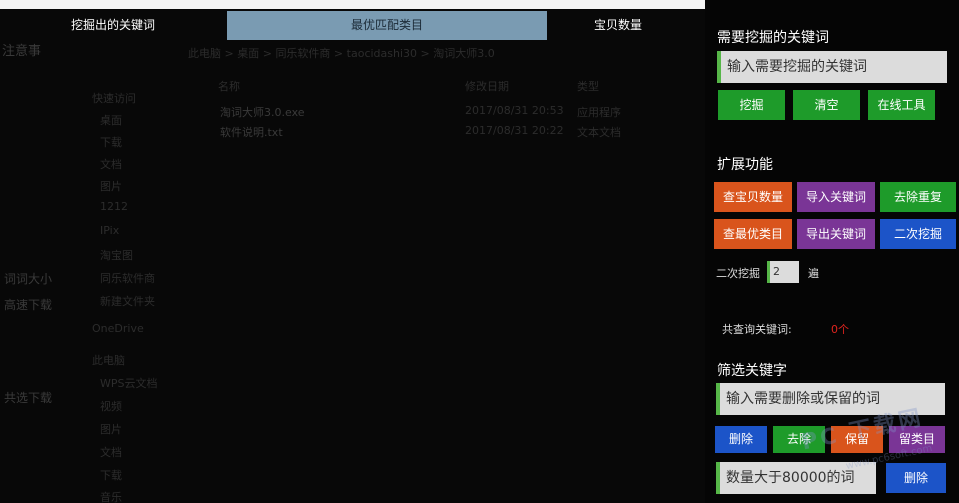 The image size is (959, 503). I want to click on import-keywords-button: 导入关键词, so click(836, 197).